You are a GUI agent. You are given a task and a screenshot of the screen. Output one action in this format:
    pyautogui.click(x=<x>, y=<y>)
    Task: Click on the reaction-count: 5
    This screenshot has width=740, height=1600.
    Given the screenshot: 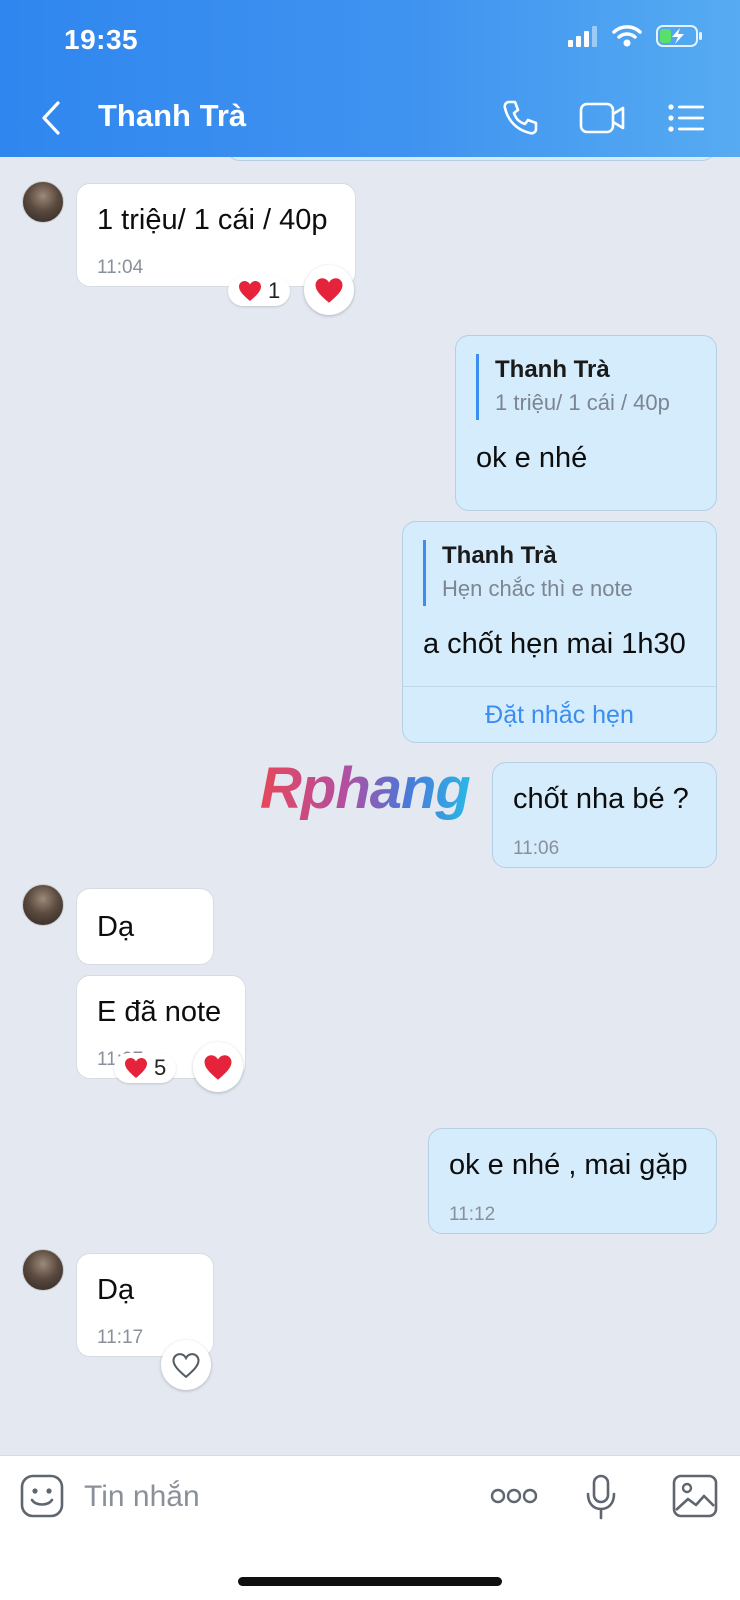 What is the action you would take?
    pyautogui.click(x=160, y=1067)
    